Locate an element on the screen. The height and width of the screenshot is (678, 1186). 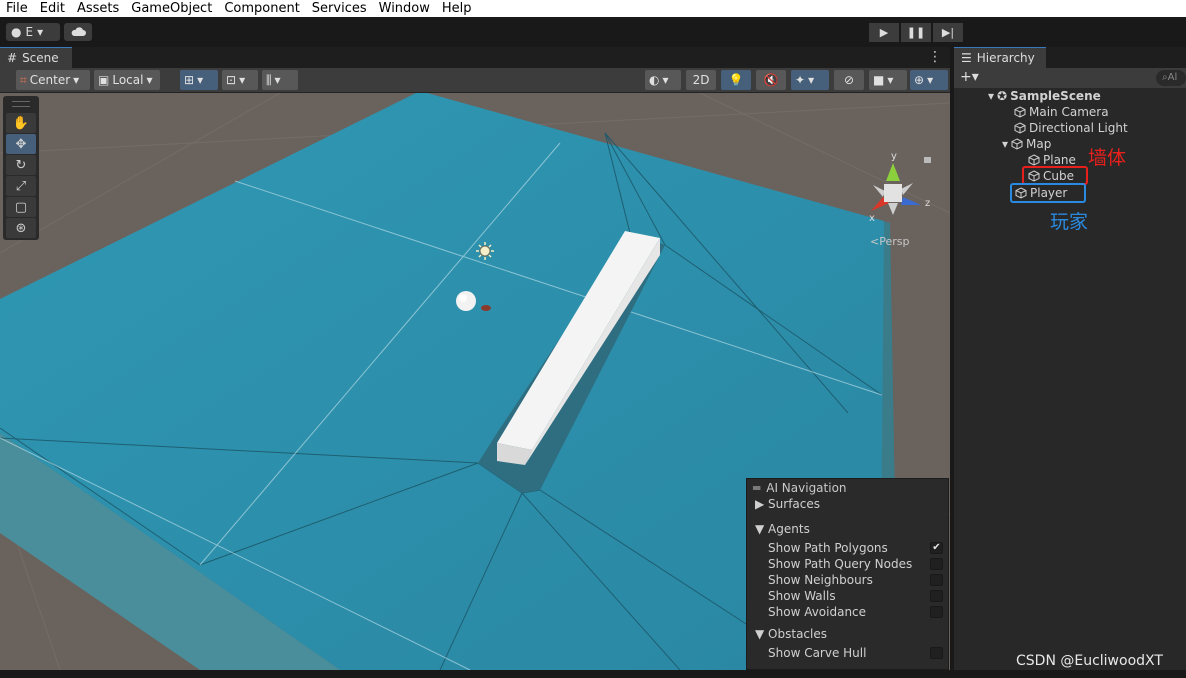
hierarchy-item-directional-light: Directional Light is located at coordinates (1071, 128).